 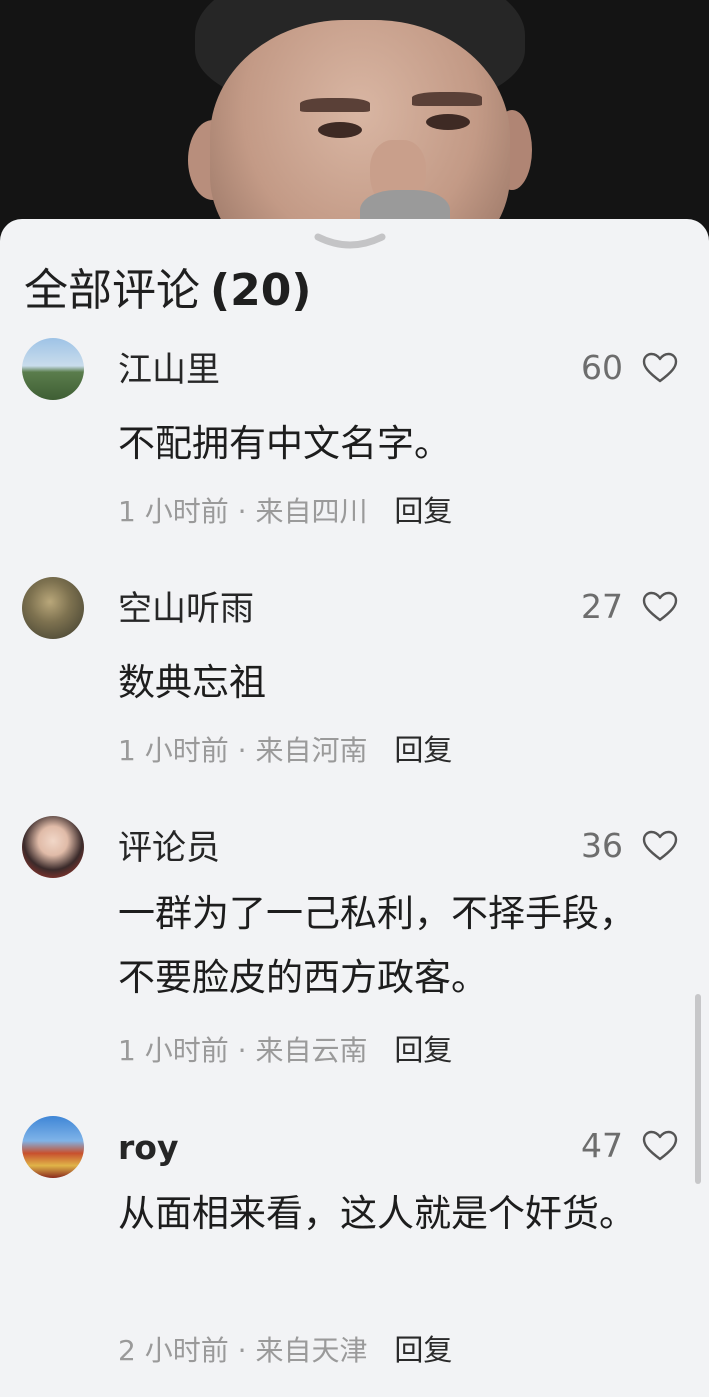 I want to click on comment-time: 2 小时前, so click(x=173, y=1350).